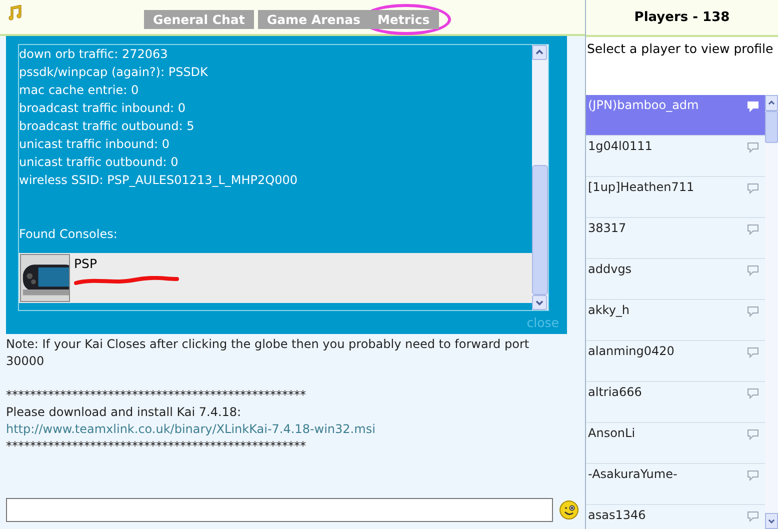  What do you see at coordinates (94, 144) in the screenshot?
I see `metric-line: unicast traffic inbound: 0` at bounding box center [94, 144].